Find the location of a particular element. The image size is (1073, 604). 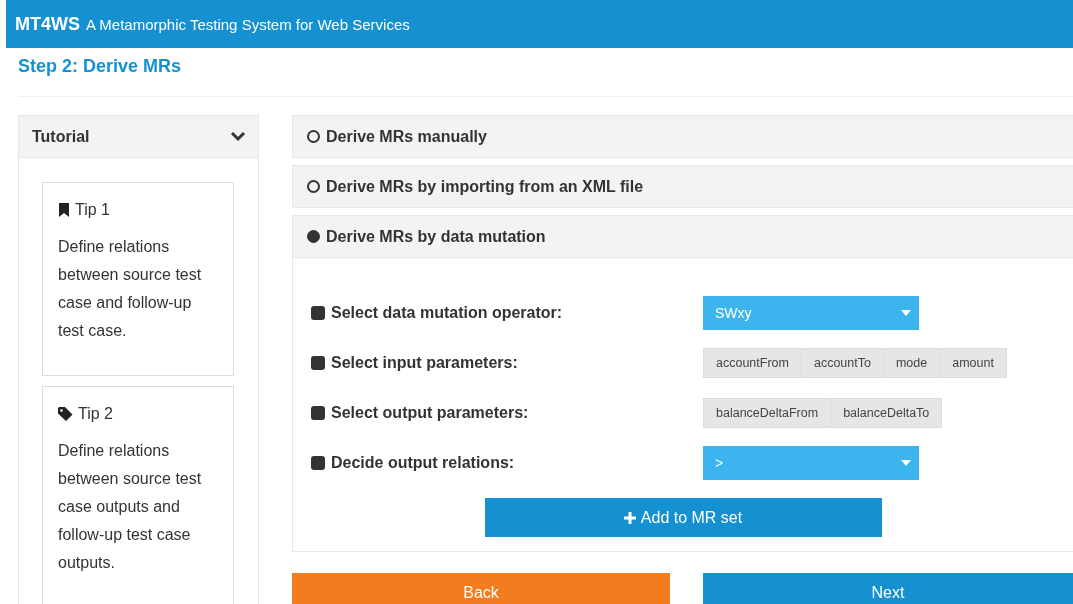

tutorial-title: Tutorial is located at coordinates (61, 136).